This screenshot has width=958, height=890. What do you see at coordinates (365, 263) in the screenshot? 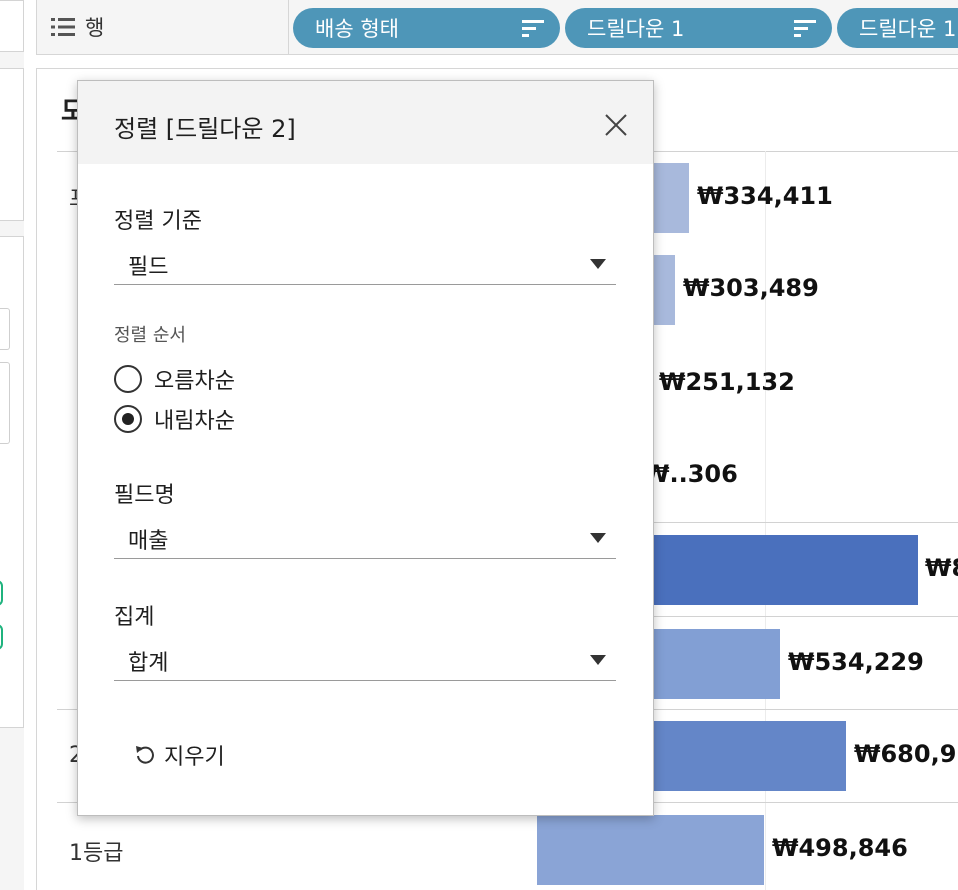
I see `sort-by-dropdown: 필드` at bounding box center [365, 263].